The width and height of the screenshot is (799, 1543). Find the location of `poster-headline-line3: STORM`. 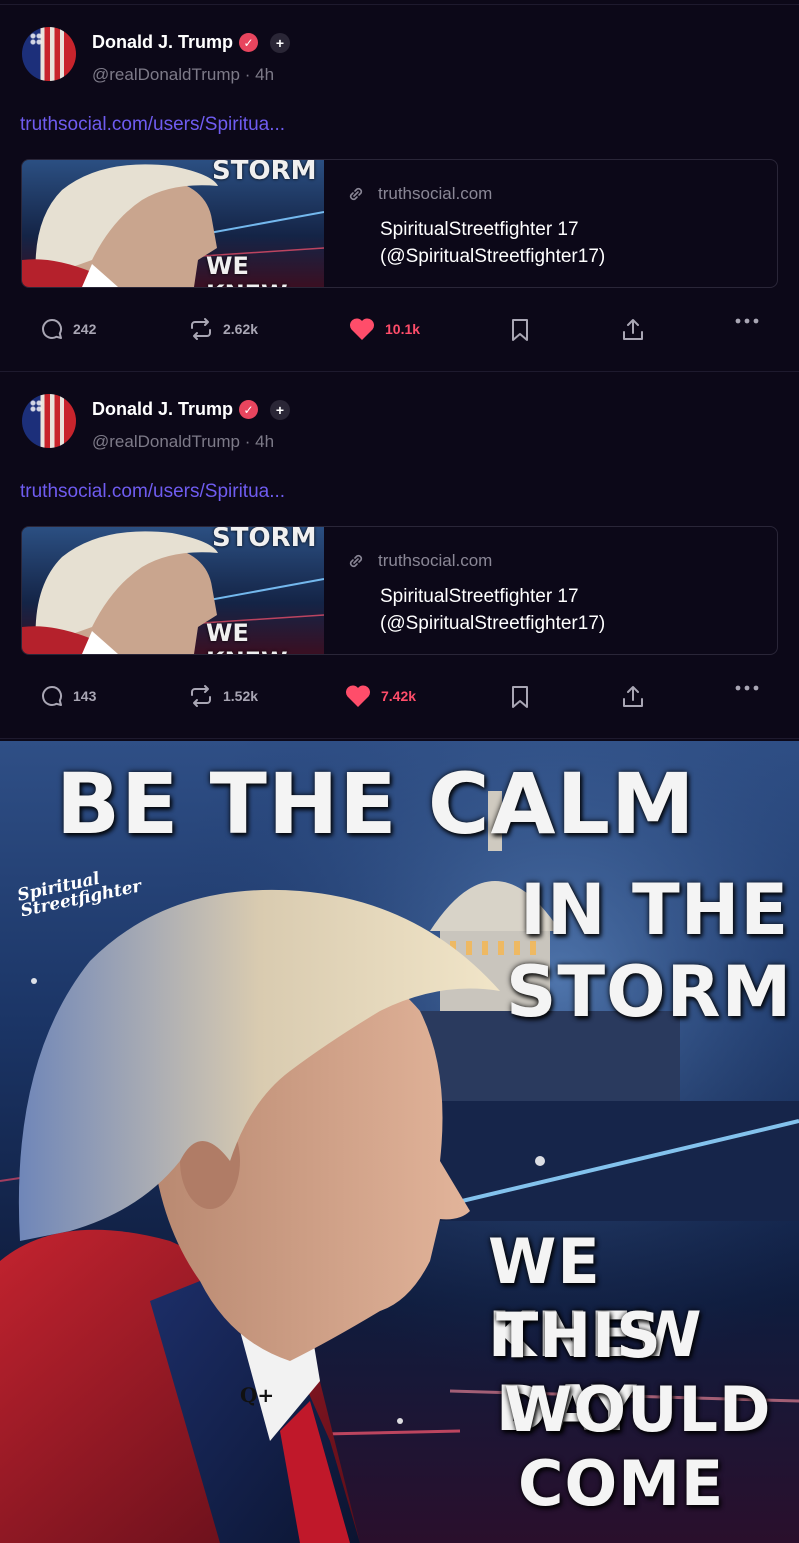

poster-headline-line3: STORM is located at coordinates (649, 992).